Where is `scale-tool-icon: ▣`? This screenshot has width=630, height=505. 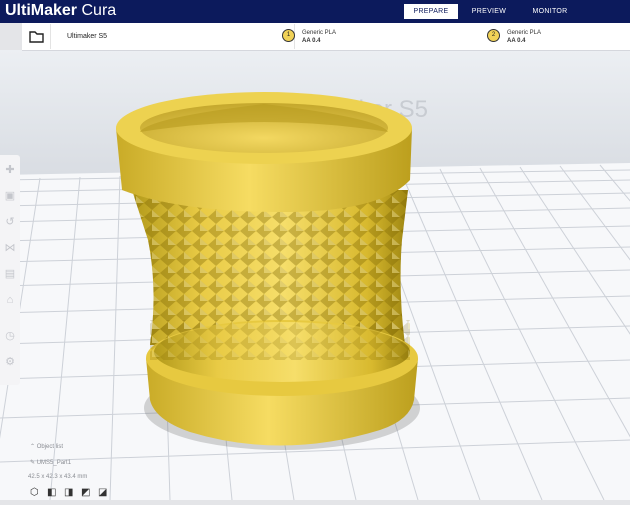
scale-tool-icon: ▣ is located at coordinates (10, 196).